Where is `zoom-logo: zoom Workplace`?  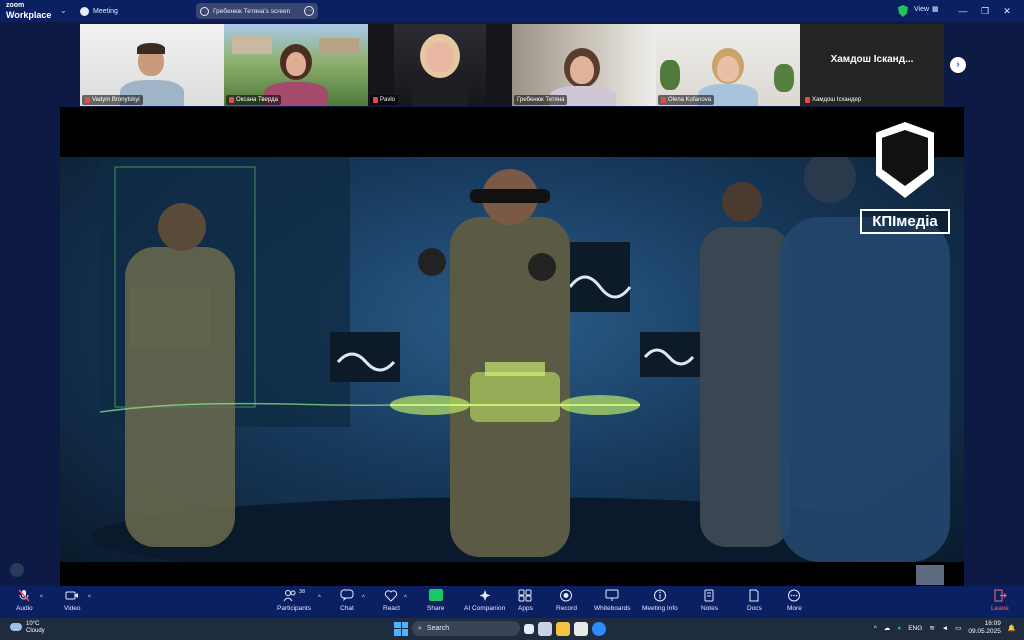
zoom-logo: zoom Workplace is located at coordinates (28, 11).